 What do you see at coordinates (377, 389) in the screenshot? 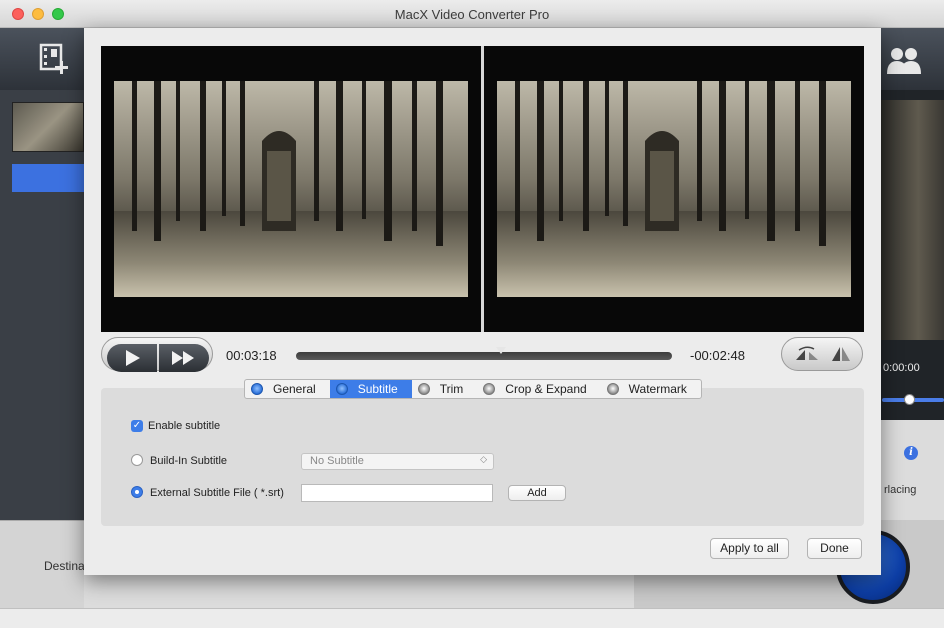
I see `tab-subtitle-label: Subtitle` at bounding box center [377, 389].